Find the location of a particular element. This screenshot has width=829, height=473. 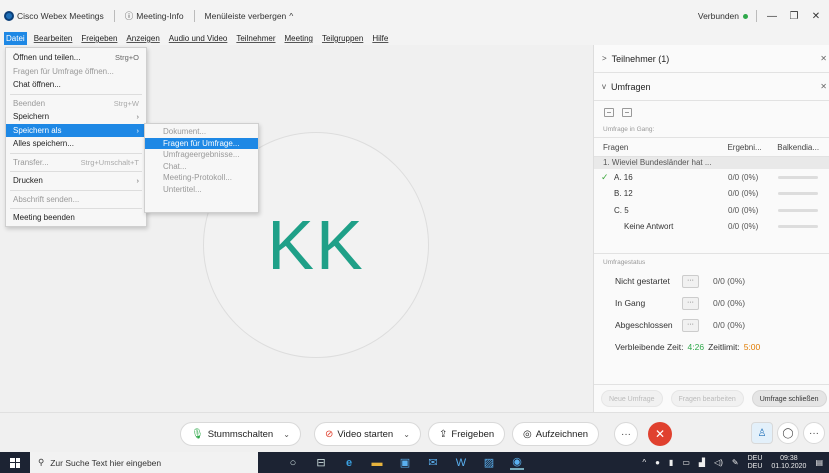

search-input: Zur Suche Text hier eingeben is located at coordinates (105, 463).